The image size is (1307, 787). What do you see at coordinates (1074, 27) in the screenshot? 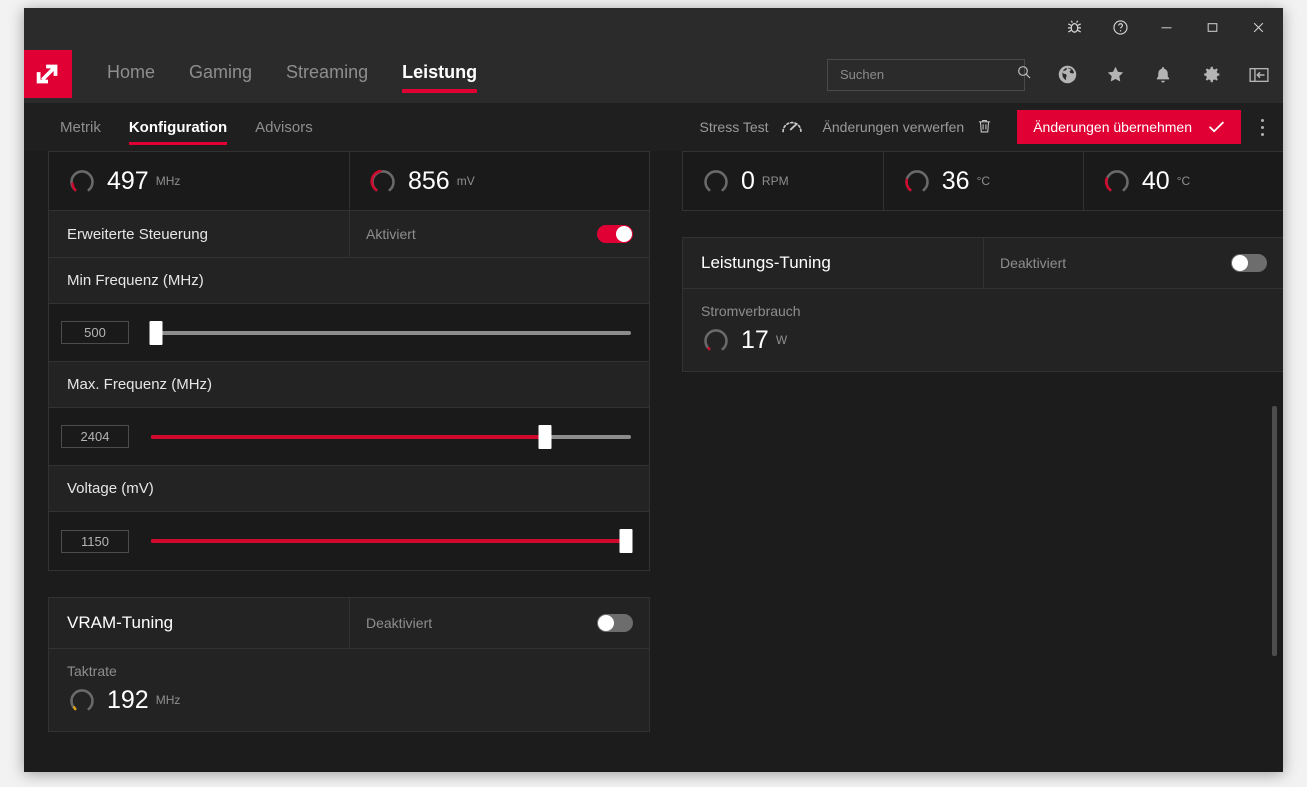
I see `debug-icon` at bounding box center [1074, 27].